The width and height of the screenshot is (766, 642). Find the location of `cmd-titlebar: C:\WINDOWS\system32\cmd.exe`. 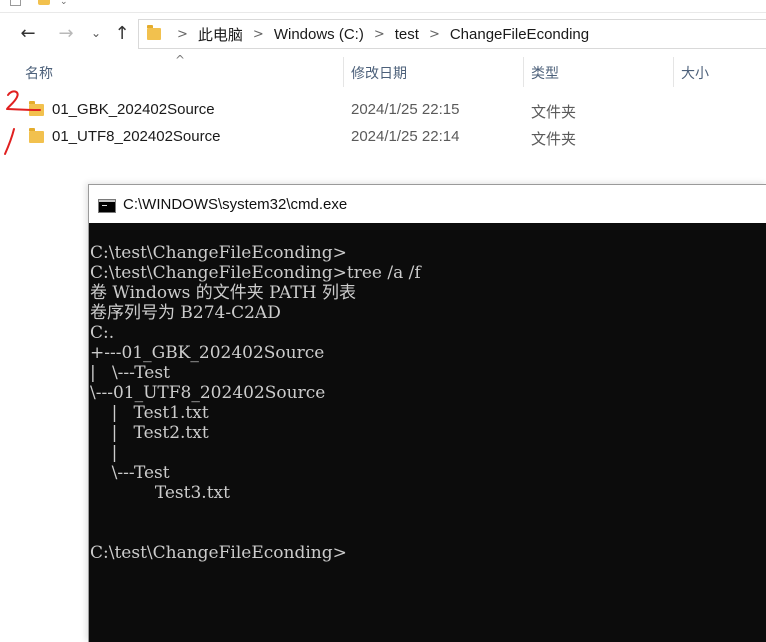

cmd-titlebar: C:\WINDOWS\system32\cmd.exe is located at coordinates (427, 204).